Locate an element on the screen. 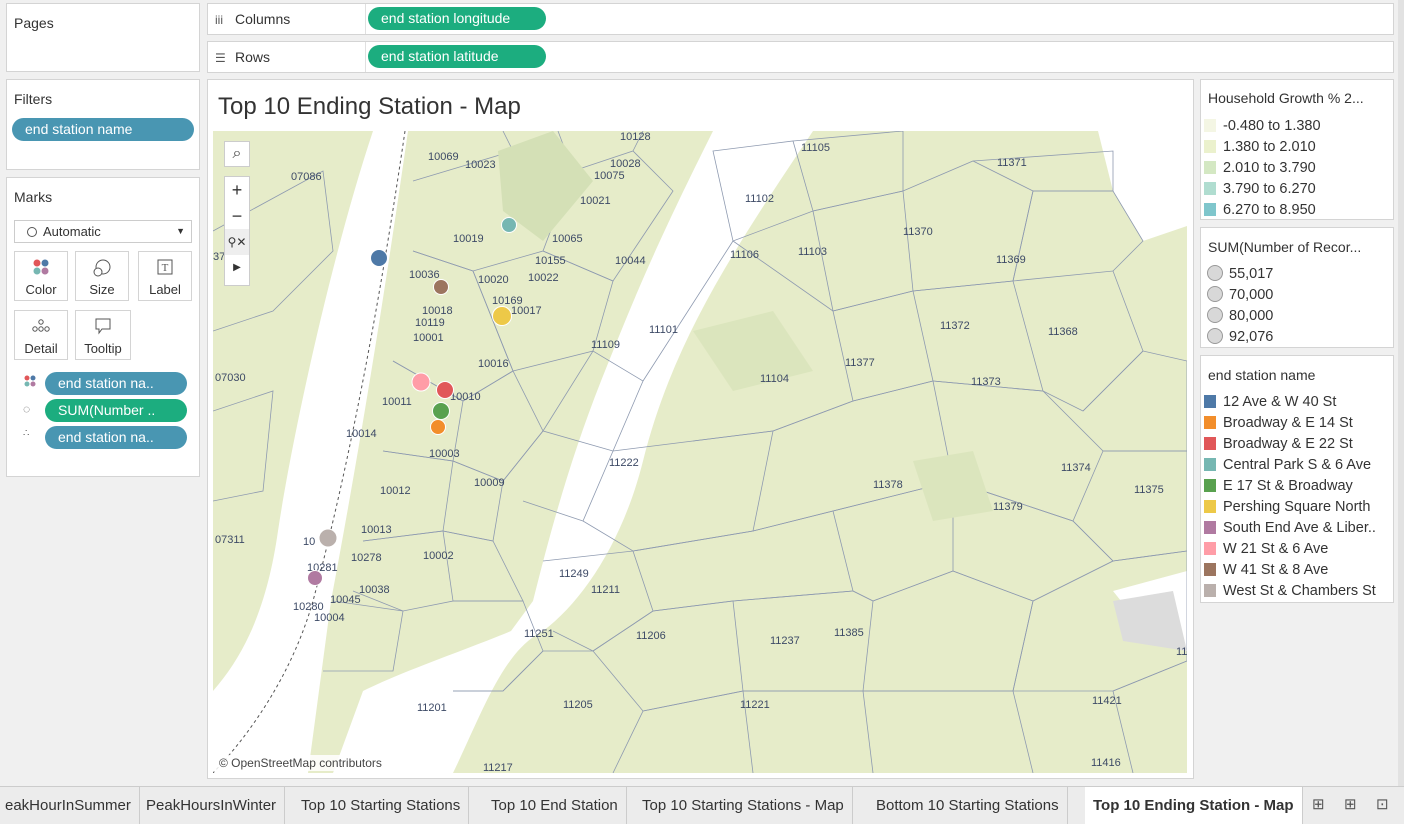 This screenshot has width=1404, height=824. zip-code-label: 11374 is located at coordinates (1076, 468).